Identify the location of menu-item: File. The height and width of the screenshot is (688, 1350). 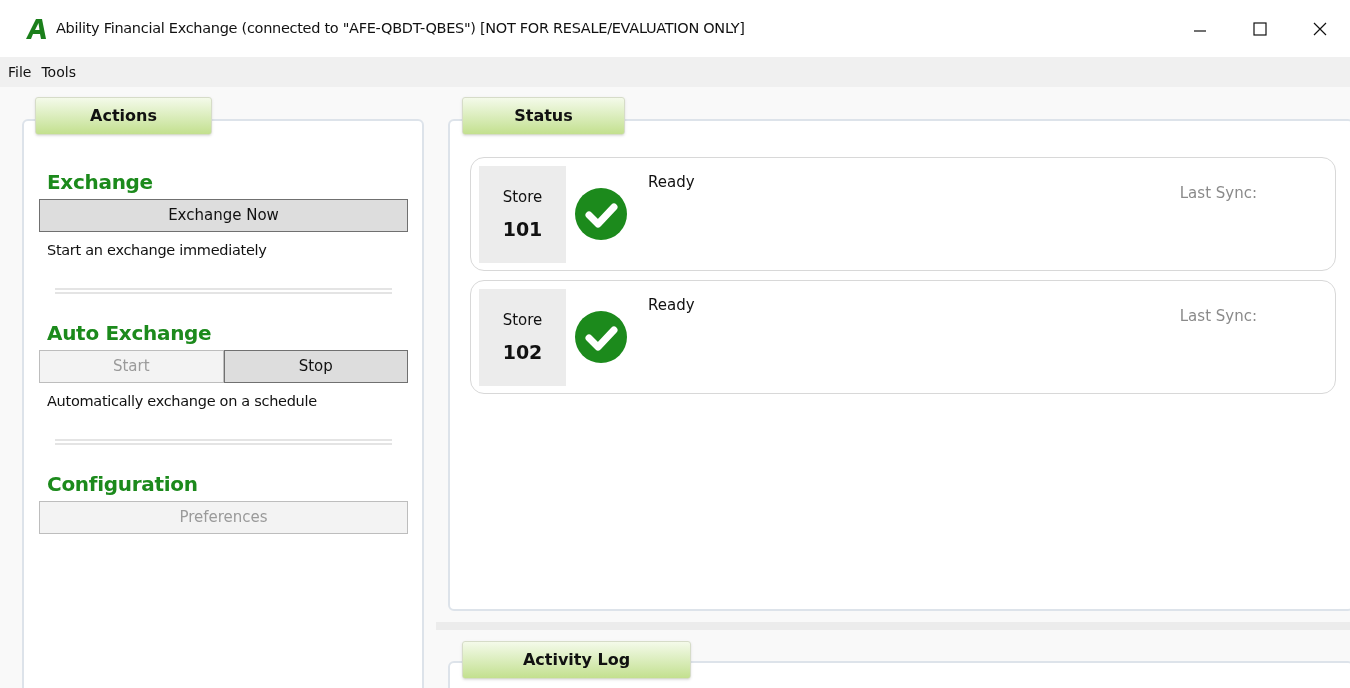
(20, 72).